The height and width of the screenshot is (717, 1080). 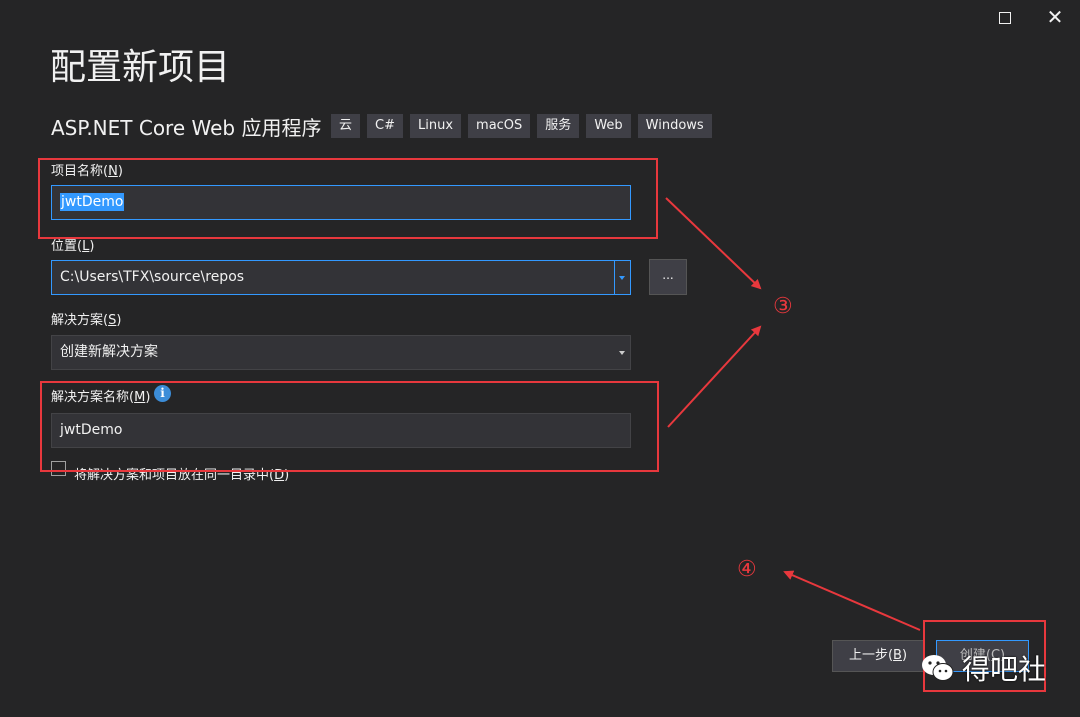 I want to click on annotation-arrows, so click(x=793, y=414).